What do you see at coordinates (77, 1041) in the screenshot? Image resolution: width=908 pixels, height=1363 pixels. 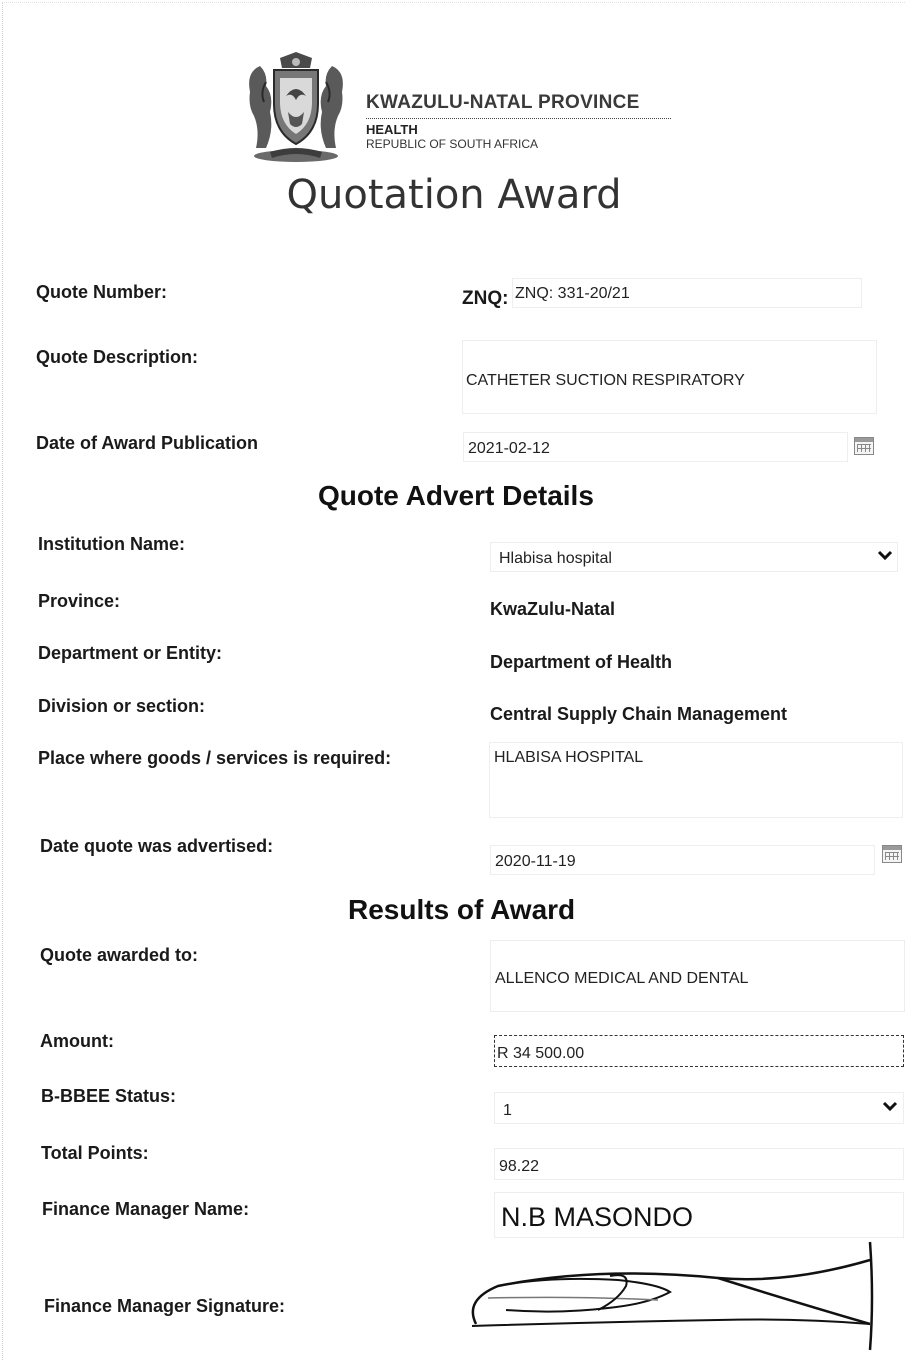 I see `amount-label: Amount:` at bounding box center [77, 1041].